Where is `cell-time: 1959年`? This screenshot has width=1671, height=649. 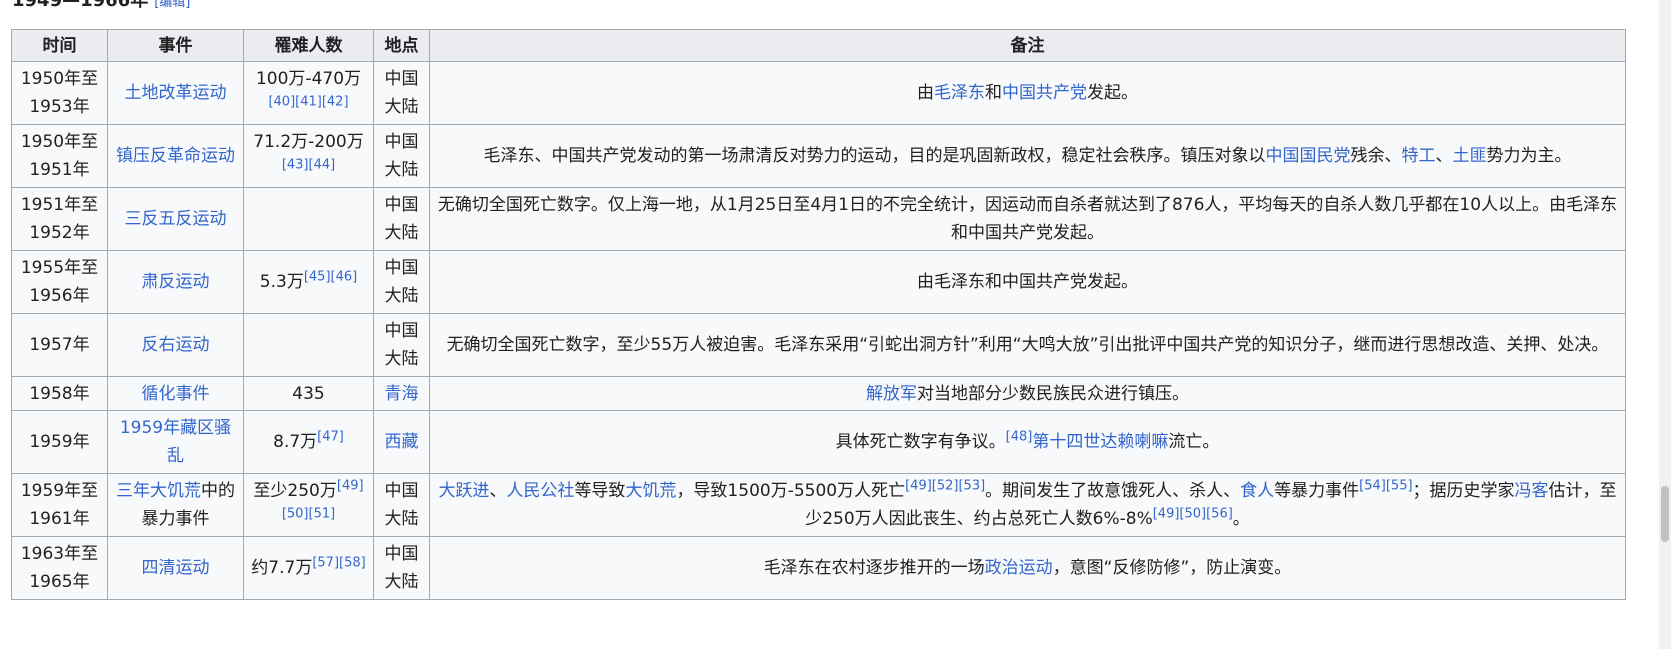 cell-time: 1959年 is located at coordinates (59, 442).